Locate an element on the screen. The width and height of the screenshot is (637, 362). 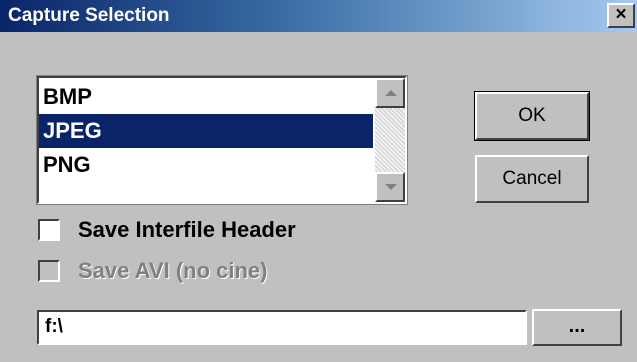
scroll-down-icon is located at coordinates (391, 187).